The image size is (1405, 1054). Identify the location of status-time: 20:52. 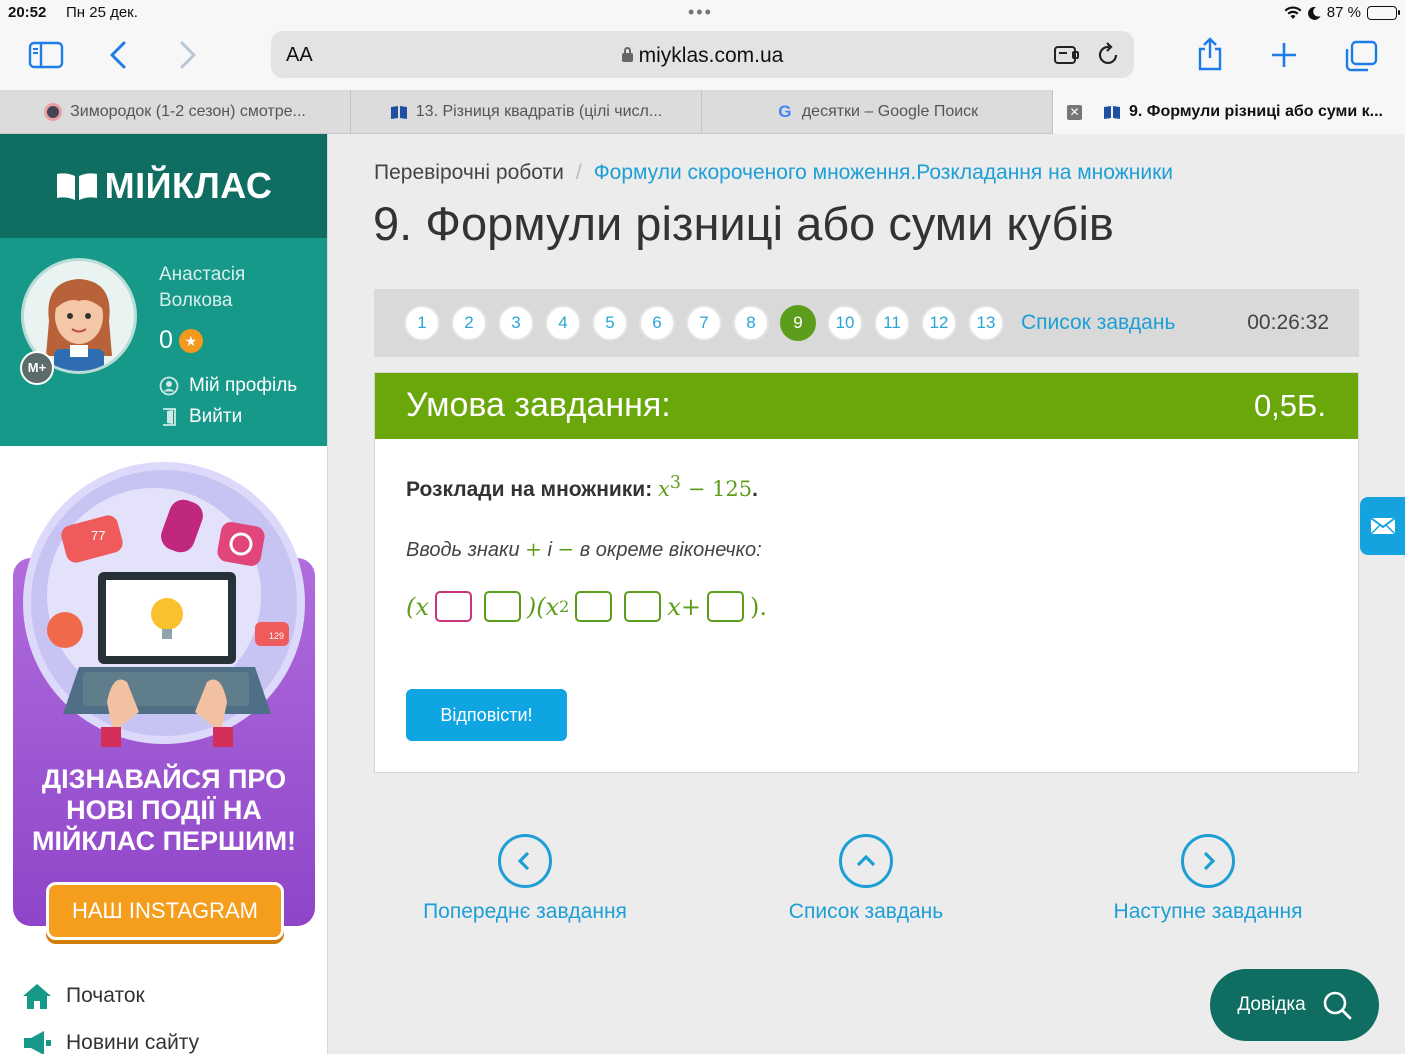
(27, 12).